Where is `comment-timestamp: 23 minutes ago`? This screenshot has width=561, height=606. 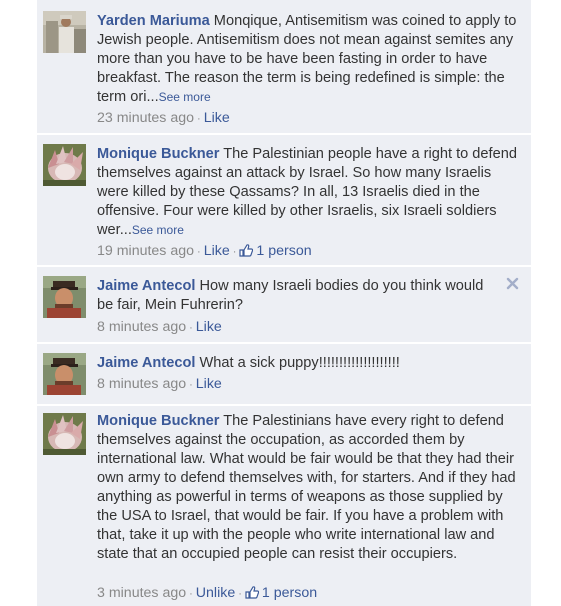 comment-timestamp: 23 minutes ago is located at coordinates (145, 118).